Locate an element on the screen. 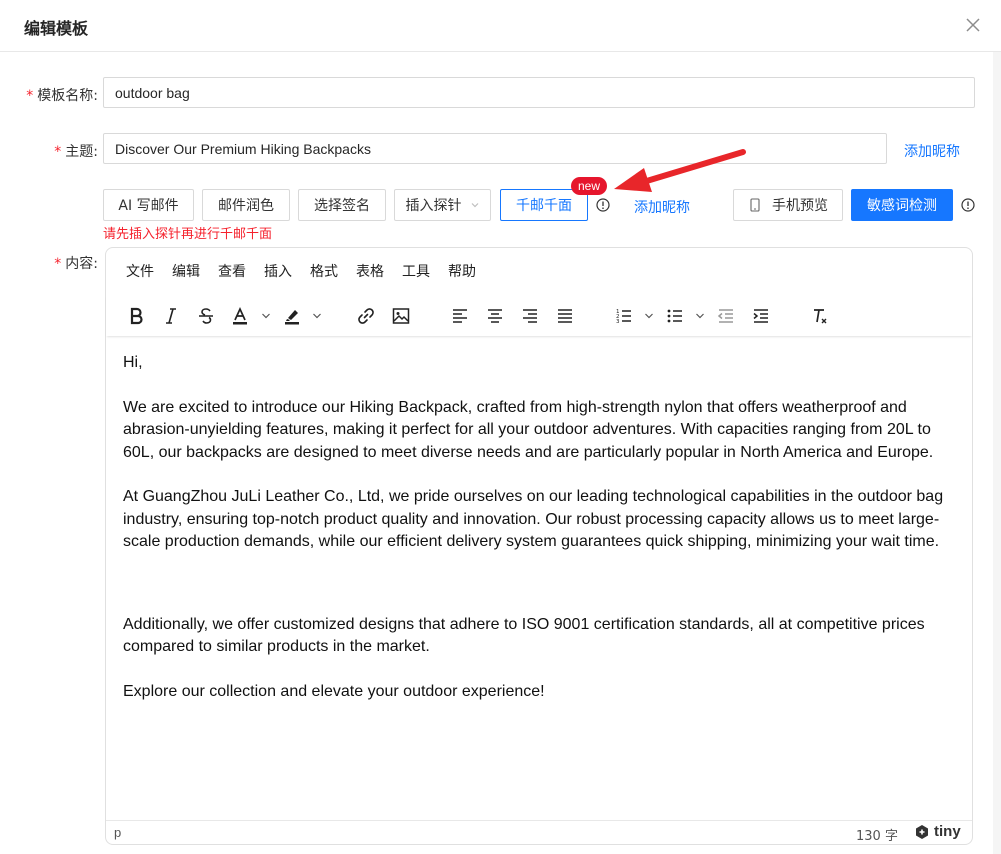 The image size is (1001, 854). menu-file: 文件 is located at coordinates (140, 271).